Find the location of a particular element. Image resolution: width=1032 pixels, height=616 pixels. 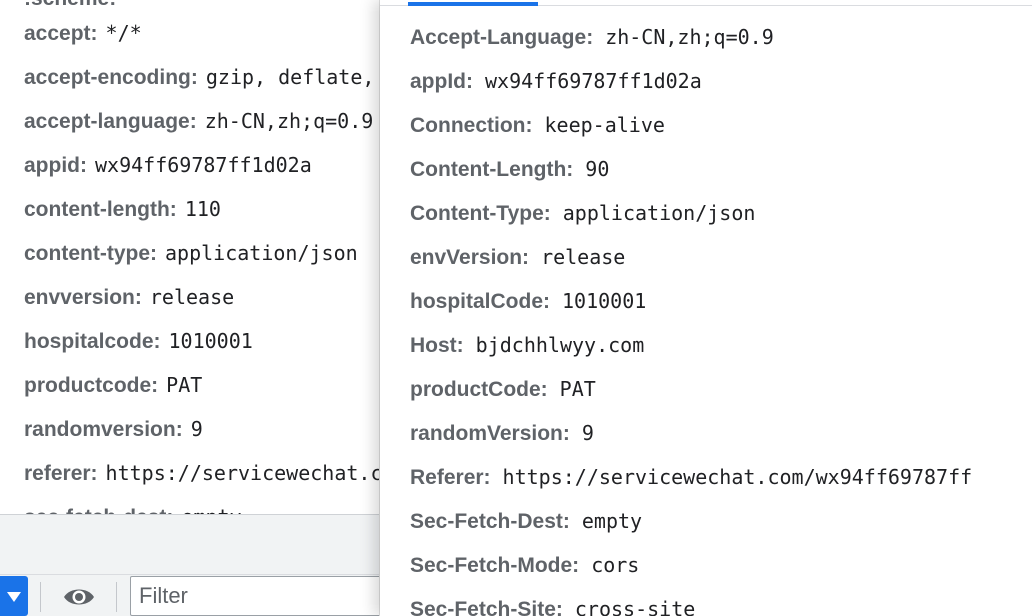

header-row: productcode: PAT is located at coordinates (113, 385).